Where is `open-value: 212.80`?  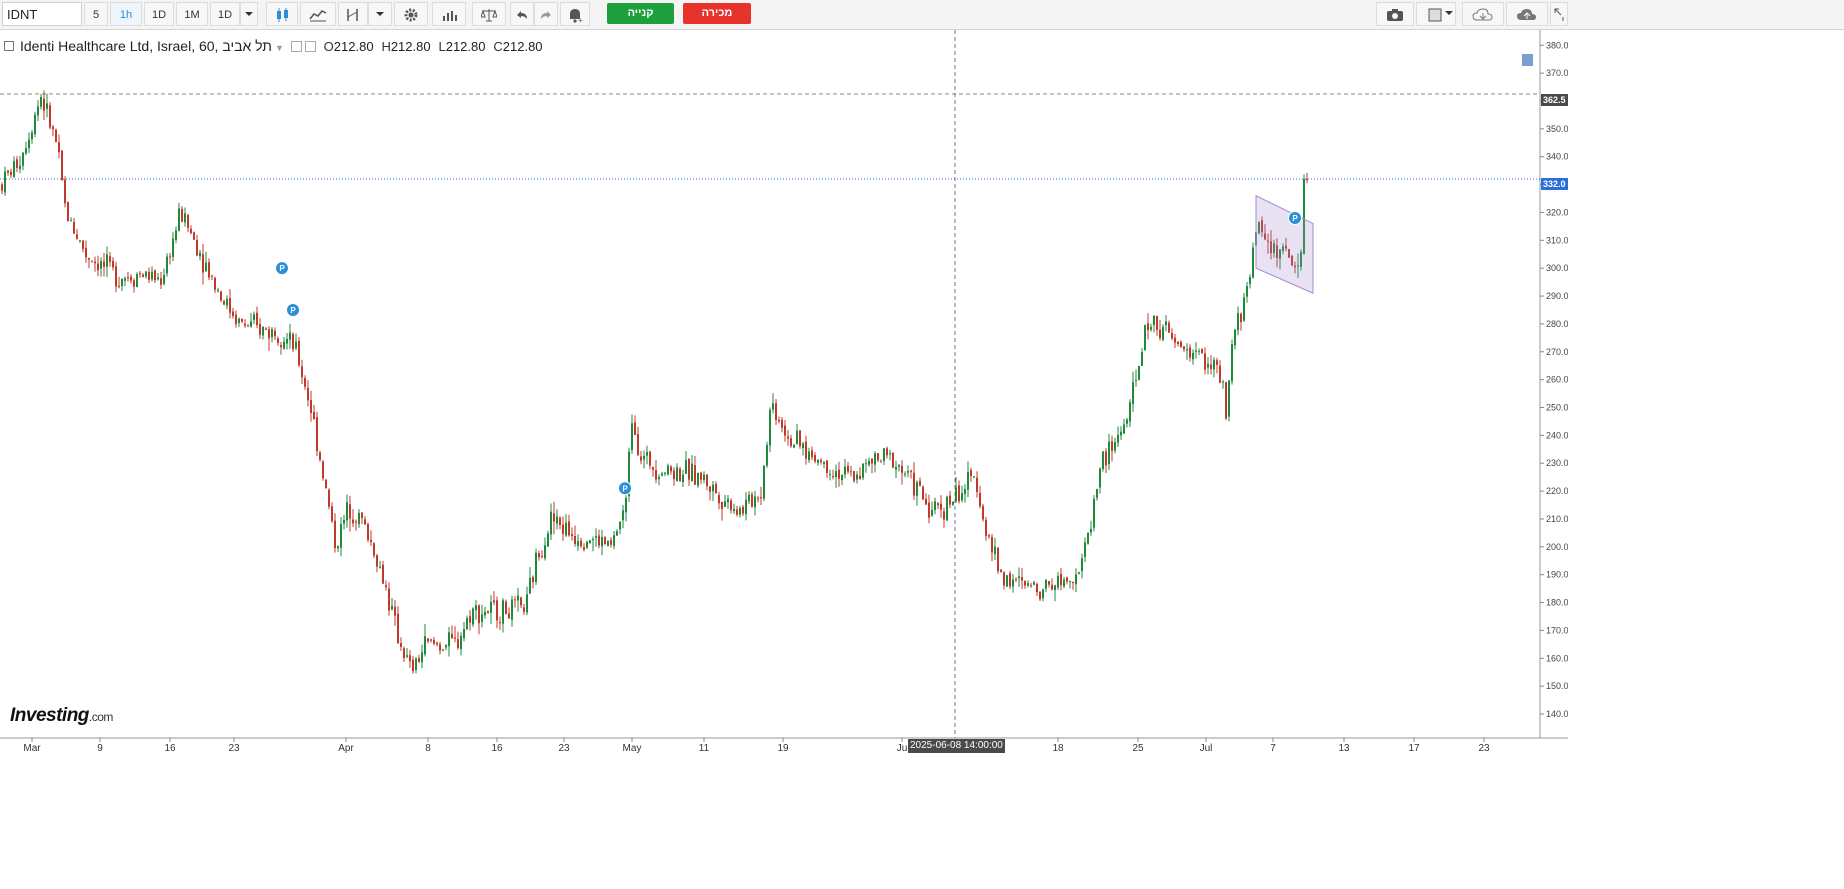 open-value: 212.80 is located at coordinates (353, 46).